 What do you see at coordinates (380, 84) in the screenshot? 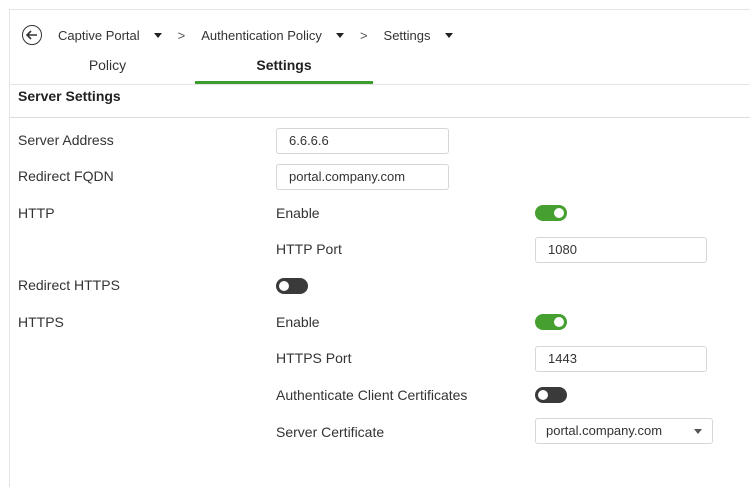
I see `tabs-divider` at bounding box center [380, 84].